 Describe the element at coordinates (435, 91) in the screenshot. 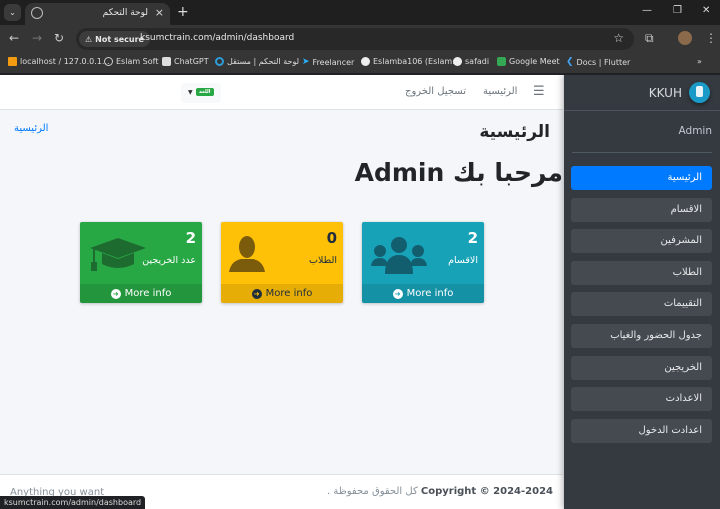

I see `nav-logout-link: تسجيل الخروج` at that location.